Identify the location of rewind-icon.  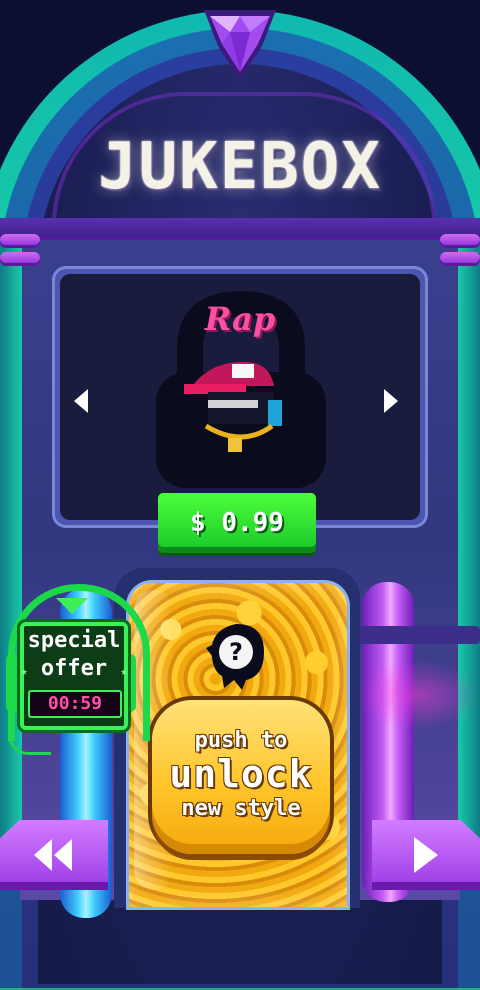
(53, 855).